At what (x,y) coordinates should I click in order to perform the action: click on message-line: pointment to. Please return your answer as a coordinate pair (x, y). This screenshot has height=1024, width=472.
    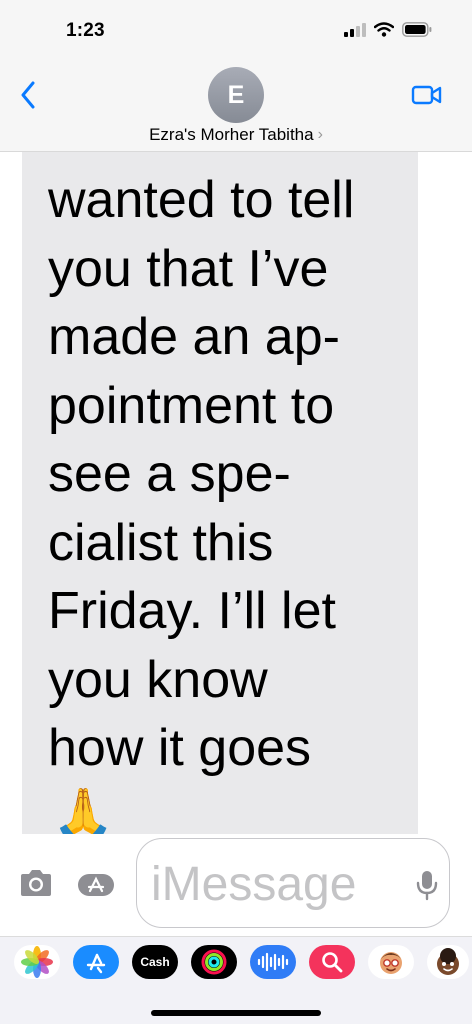
    Looking at the image, I should click on (191, 405).